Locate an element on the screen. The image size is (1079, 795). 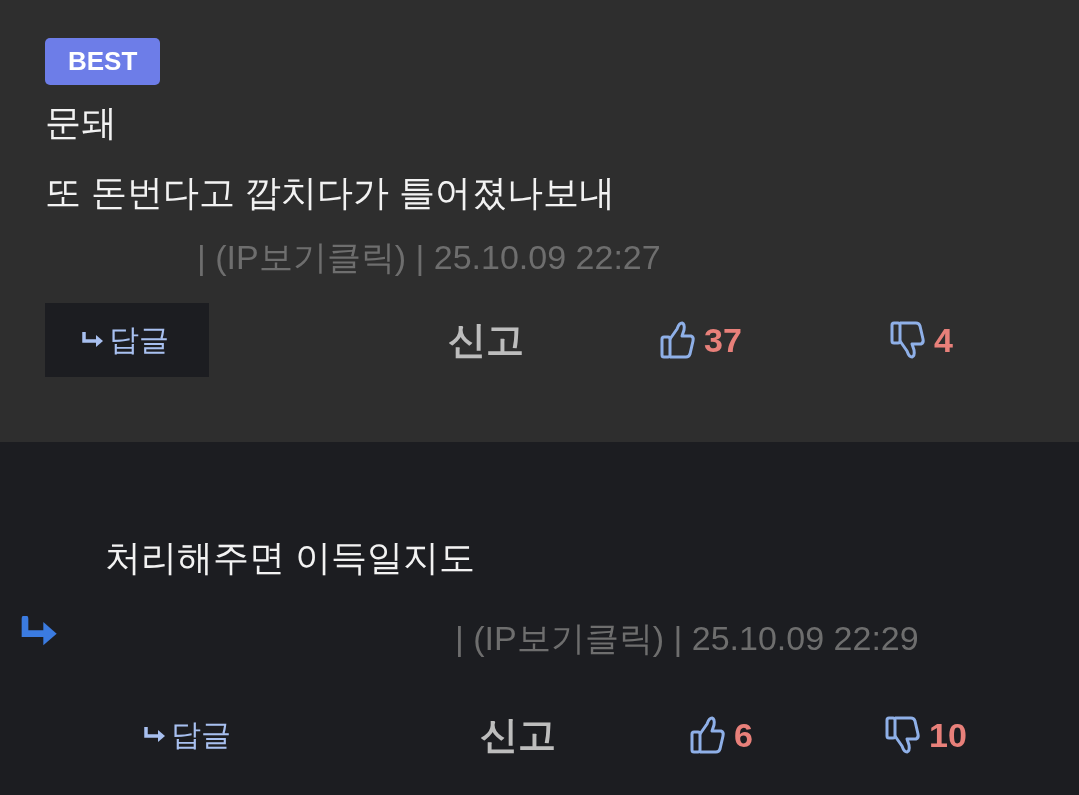
dislike-button: 10 is located at coordinates (926, 735).